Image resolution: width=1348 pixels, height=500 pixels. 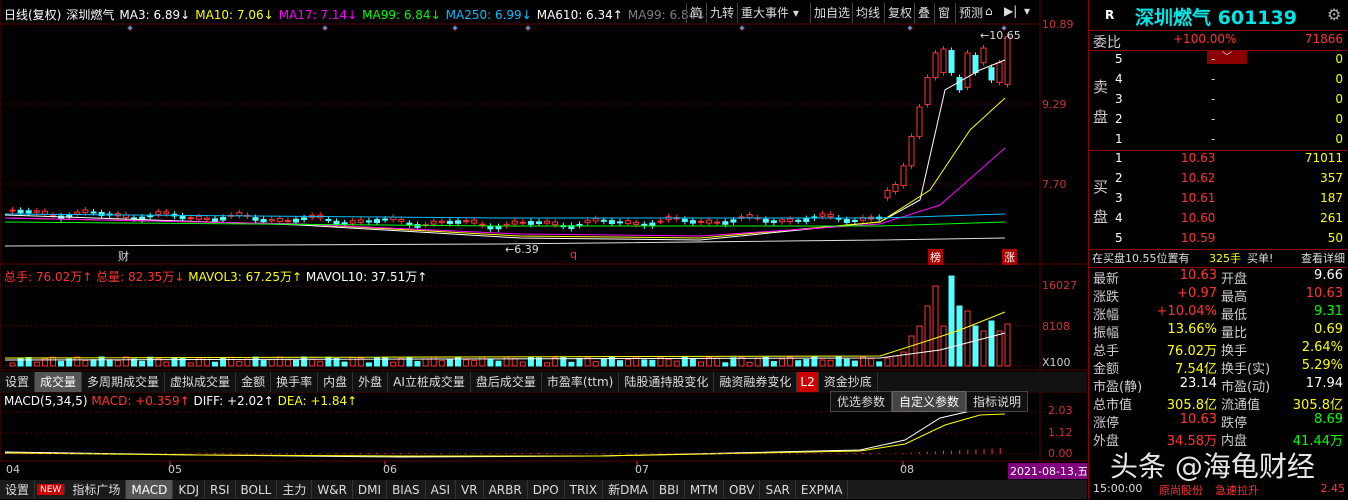 I want to click on bottom-tab: DMI, so click(x=370, y=489).